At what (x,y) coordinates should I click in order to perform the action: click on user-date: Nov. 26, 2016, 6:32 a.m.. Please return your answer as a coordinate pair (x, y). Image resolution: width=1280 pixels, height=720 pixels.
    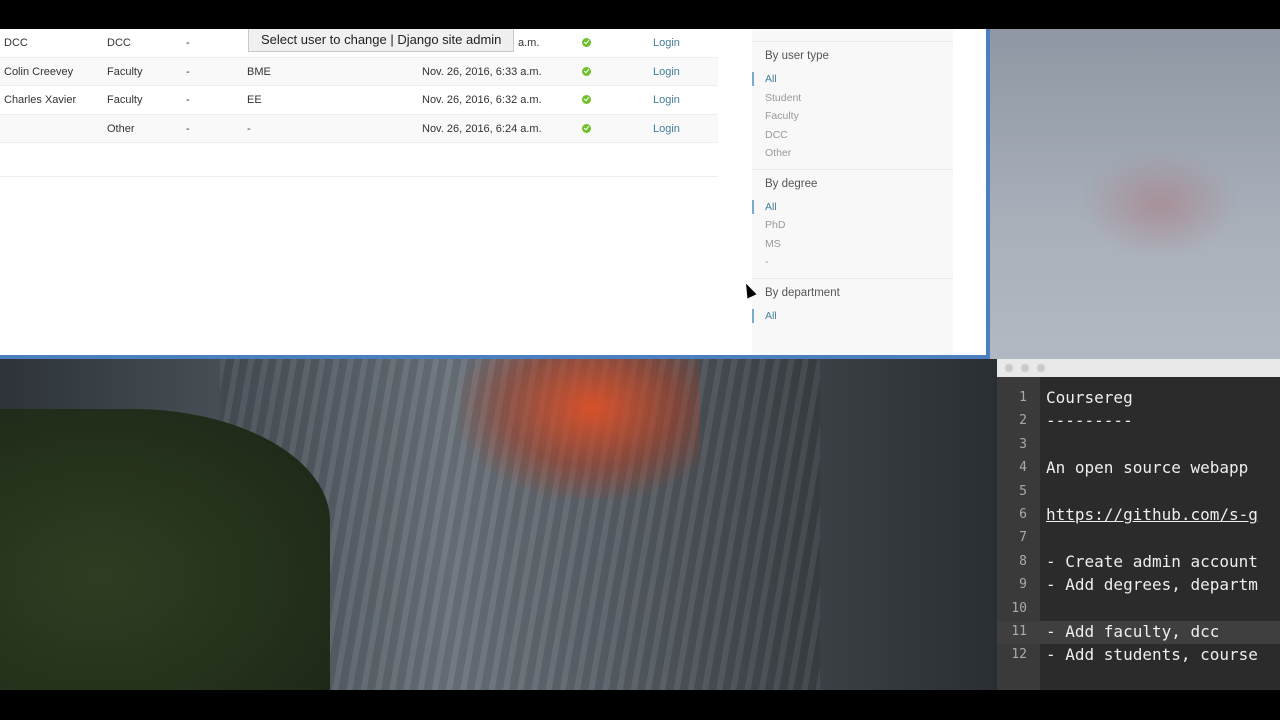
    Looking at the image, I should click on (482, 100).